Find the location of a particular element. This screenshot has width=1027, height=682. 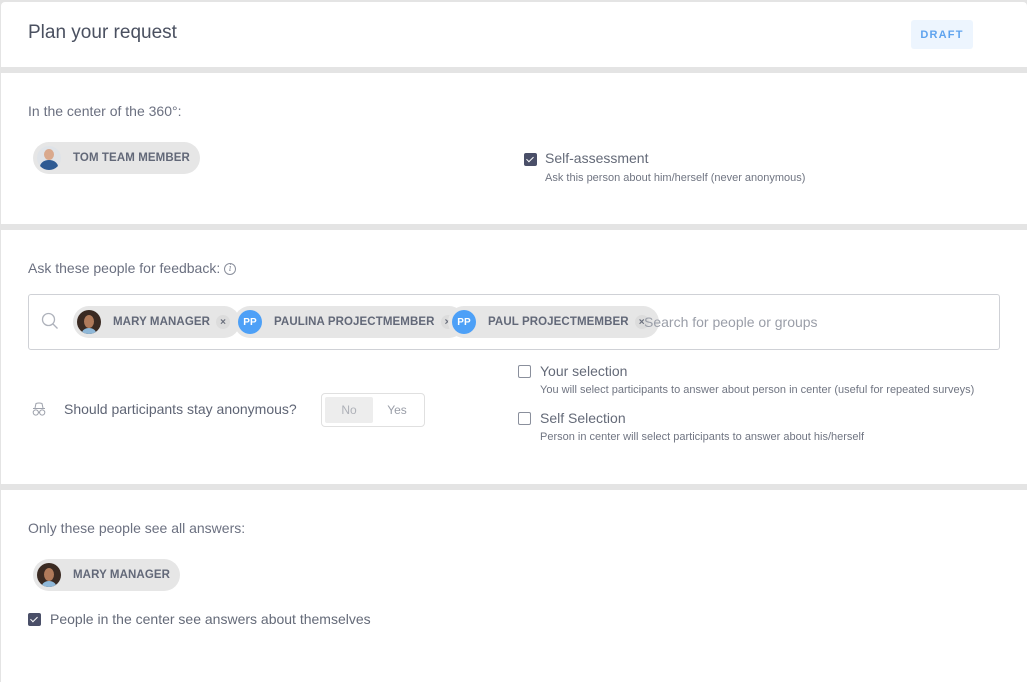

center-person-name: TOM TEAM MEMBER is located at coordinates (131, 158).